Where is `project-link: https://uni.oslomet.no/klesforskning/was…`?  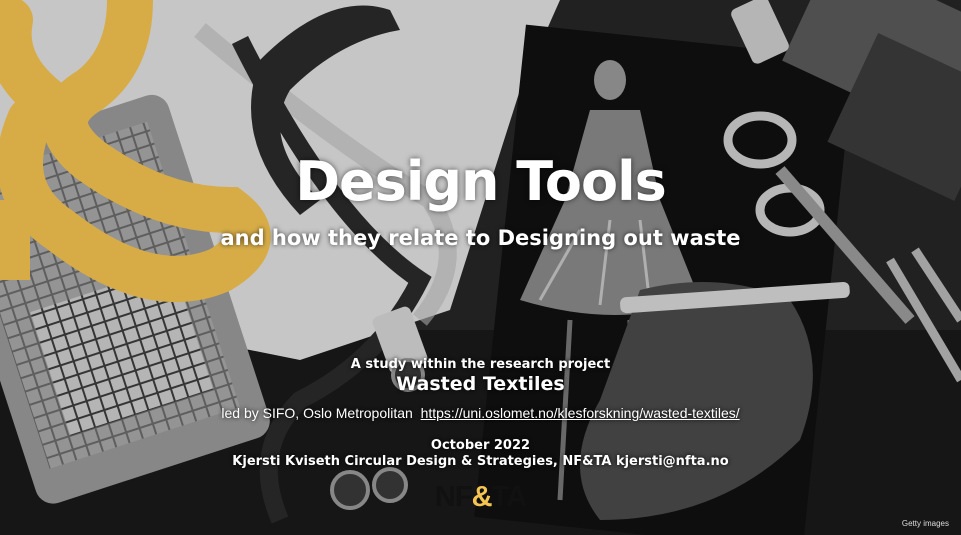 project-link: https://uni.oslomet.no/klesforskning/was… is located at coordinates (580, 413).